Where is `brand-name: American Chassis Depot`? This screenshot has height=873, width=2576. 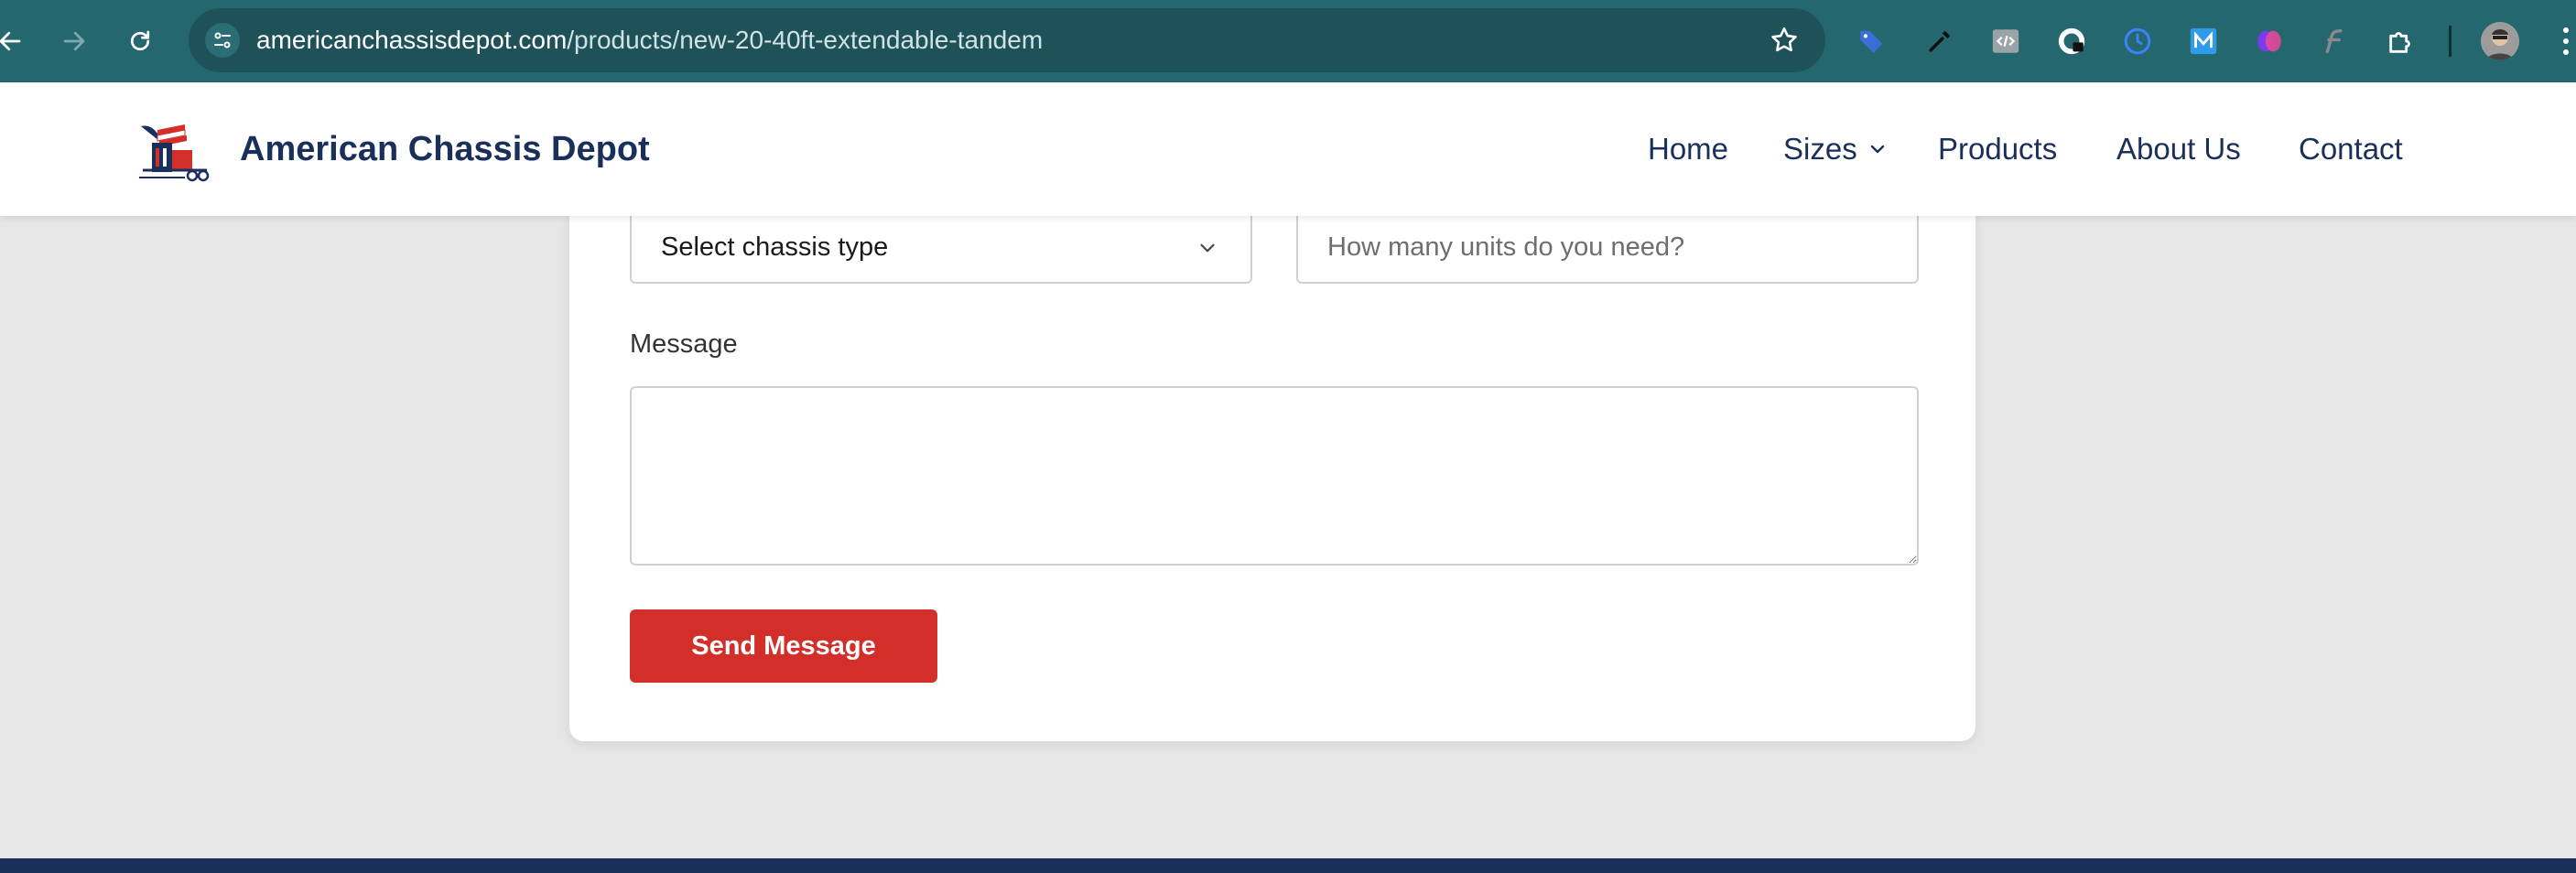 brand-name: American Chassis Depot is located at coordinates (445, 149).